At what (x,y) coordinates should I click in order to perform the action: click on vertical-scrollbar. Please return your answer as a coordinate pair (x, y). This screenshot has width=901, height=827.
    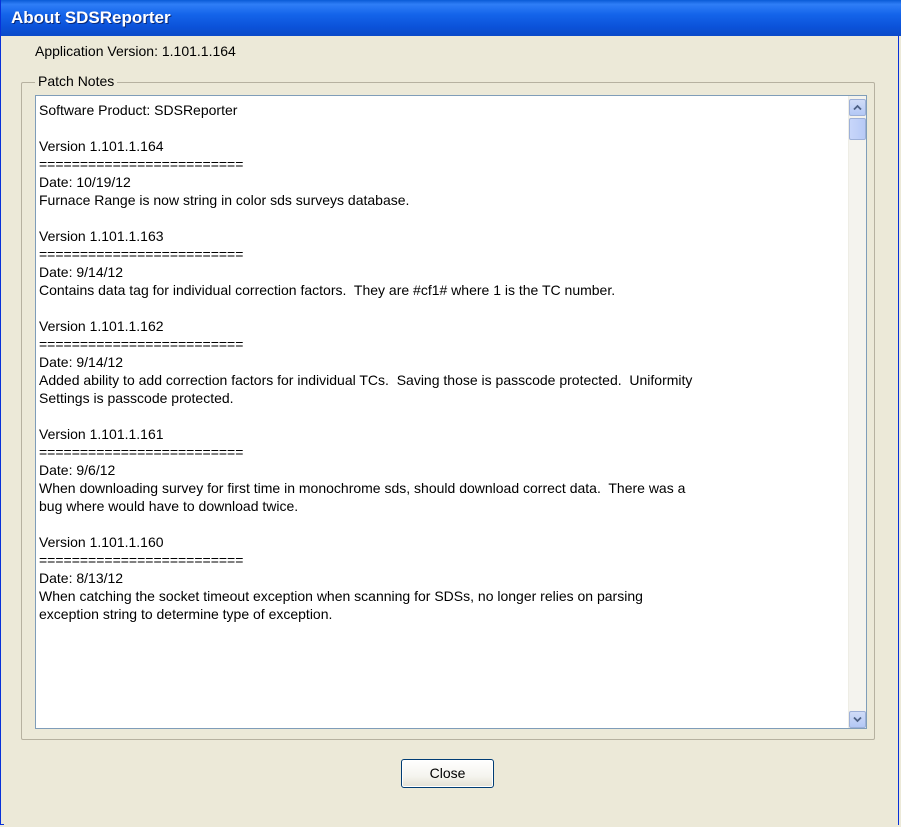
    Looking at the image, I should click on (857, 412).